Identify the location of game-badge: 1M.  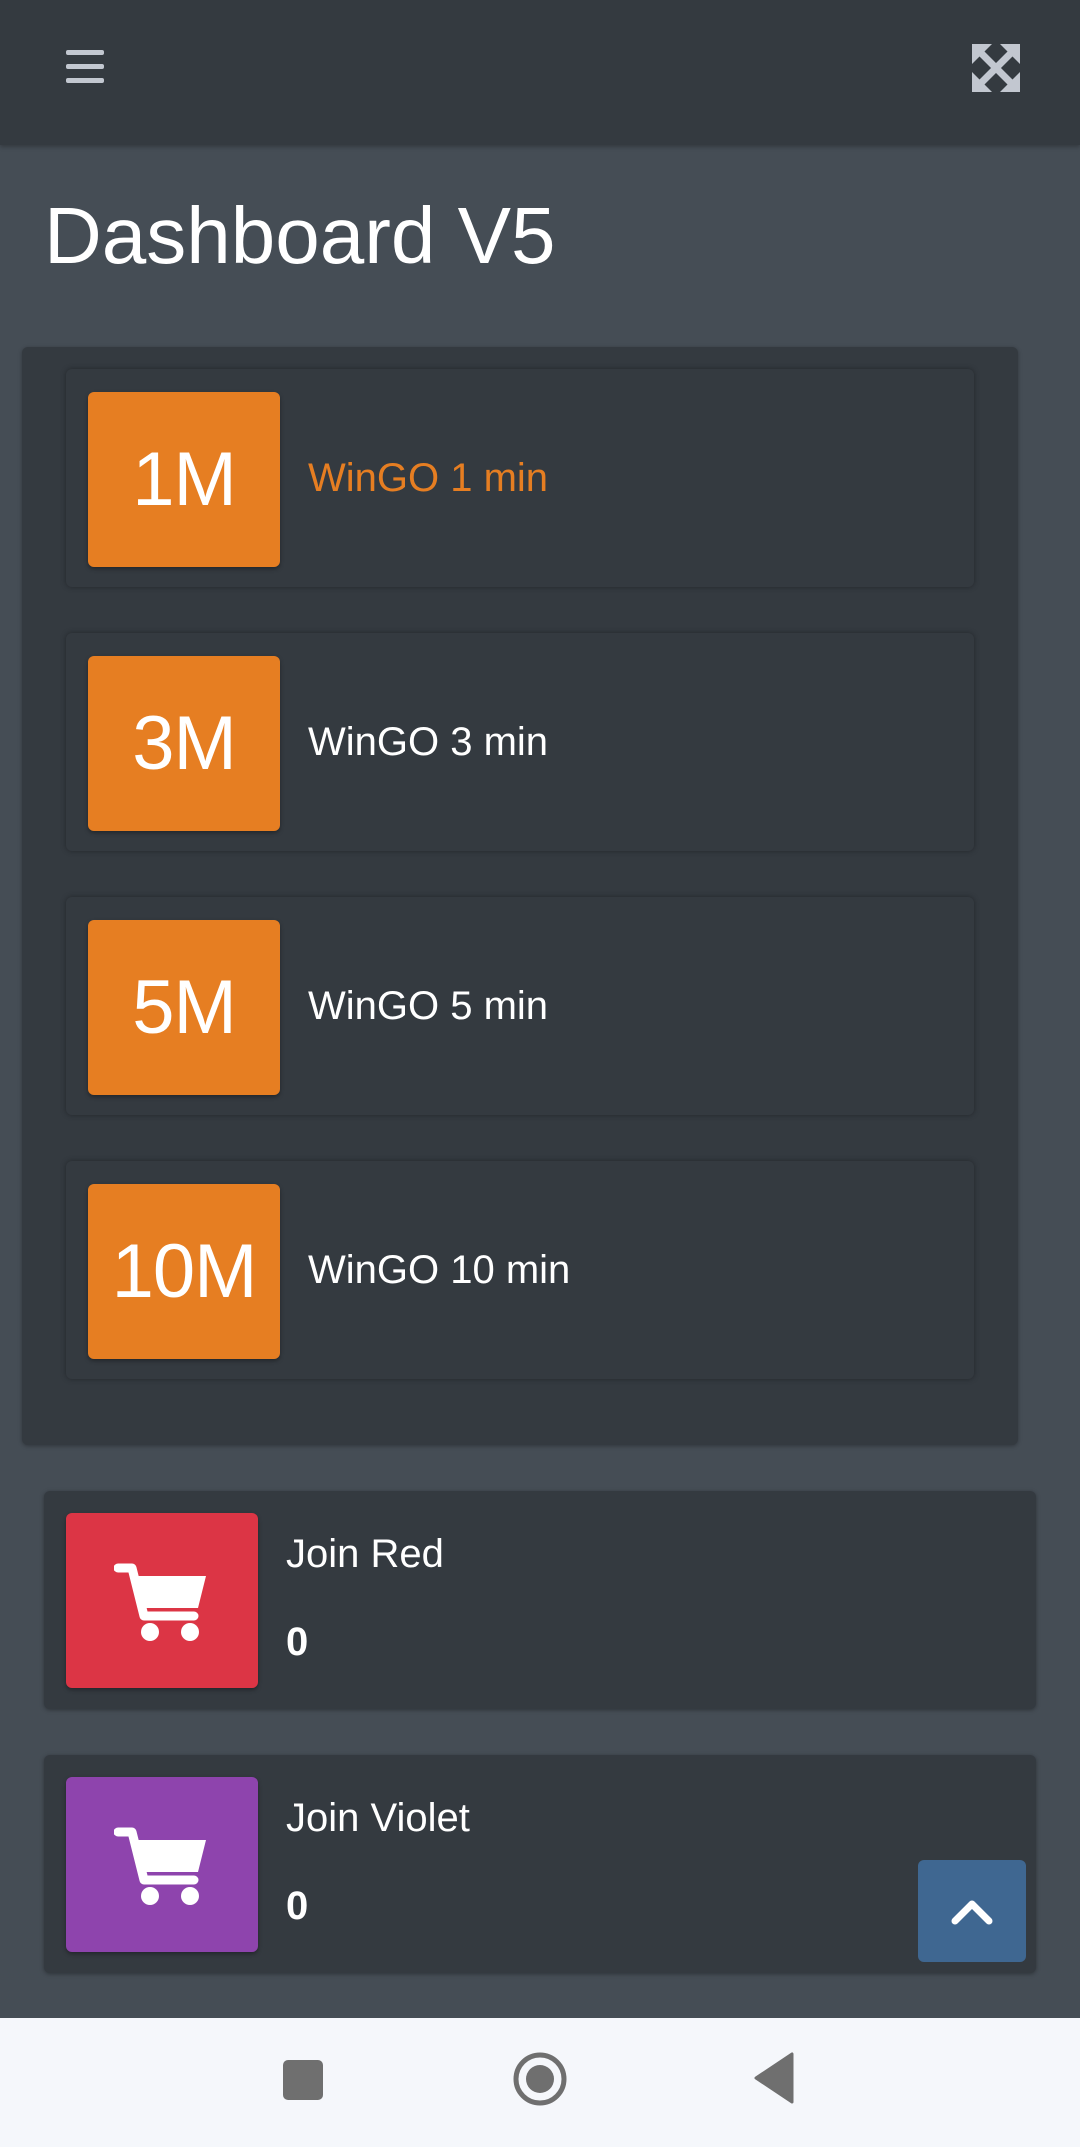
(184, 479).